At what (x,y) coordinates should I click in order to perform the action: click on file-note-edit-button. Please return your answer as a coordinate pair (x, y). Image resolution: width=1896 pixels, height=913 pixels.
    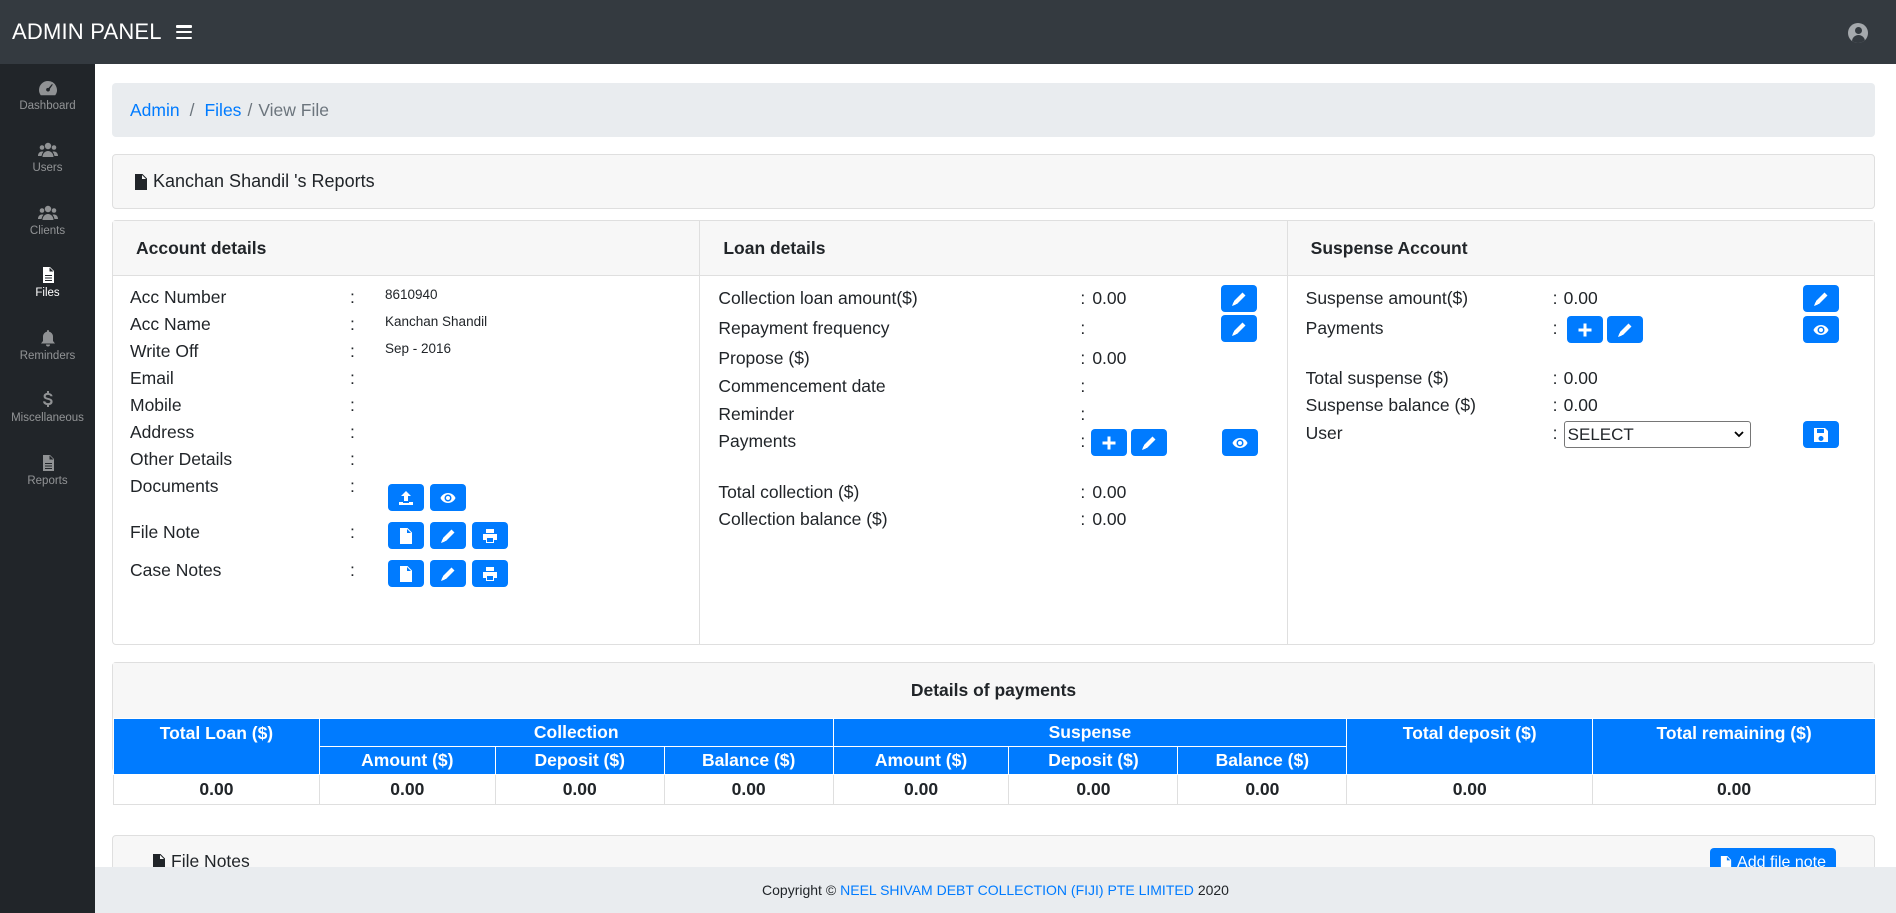
    Looking at the image, I should click on (448, 535).